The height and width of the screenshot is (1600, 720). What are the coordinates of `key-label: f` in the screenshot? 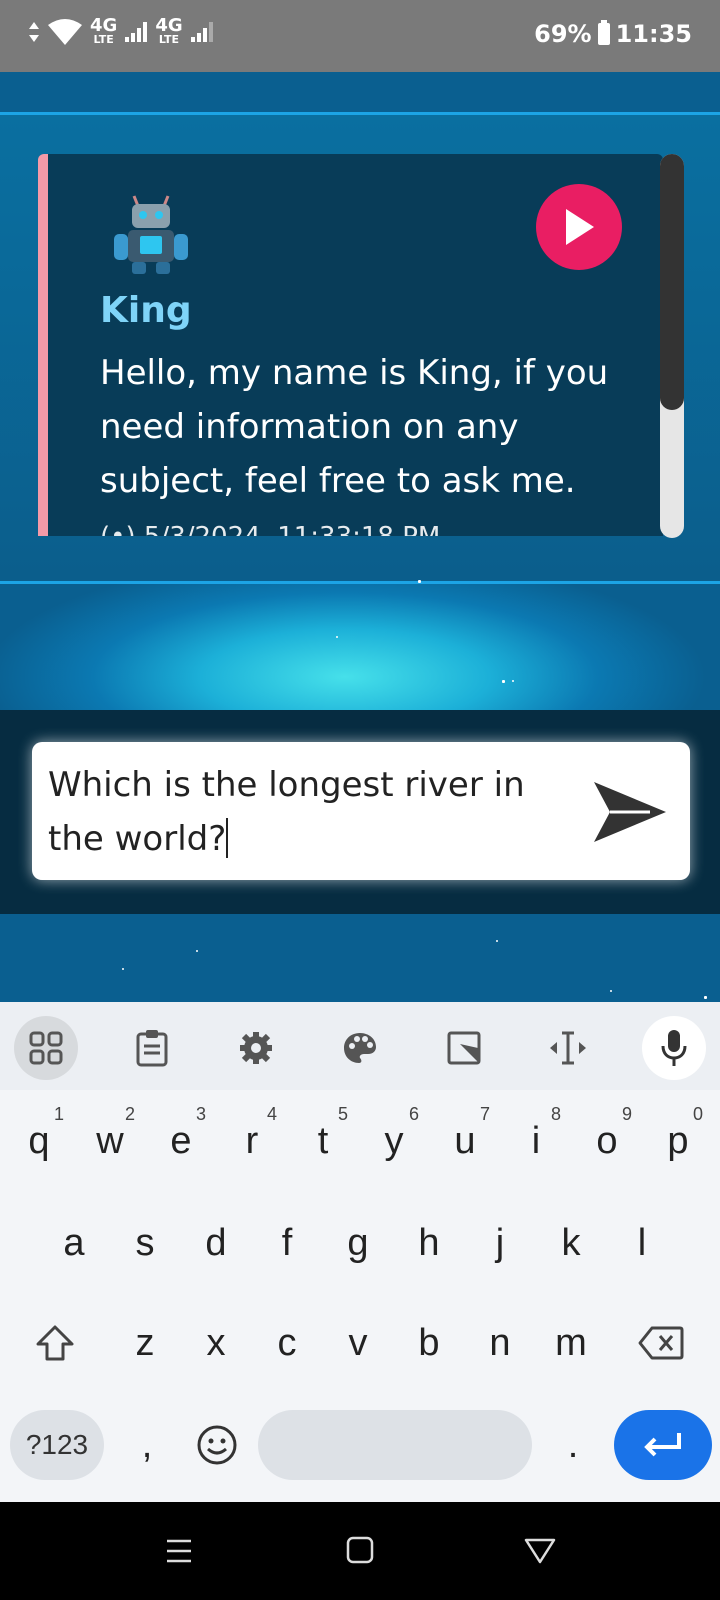 It's located at (287, 1242).